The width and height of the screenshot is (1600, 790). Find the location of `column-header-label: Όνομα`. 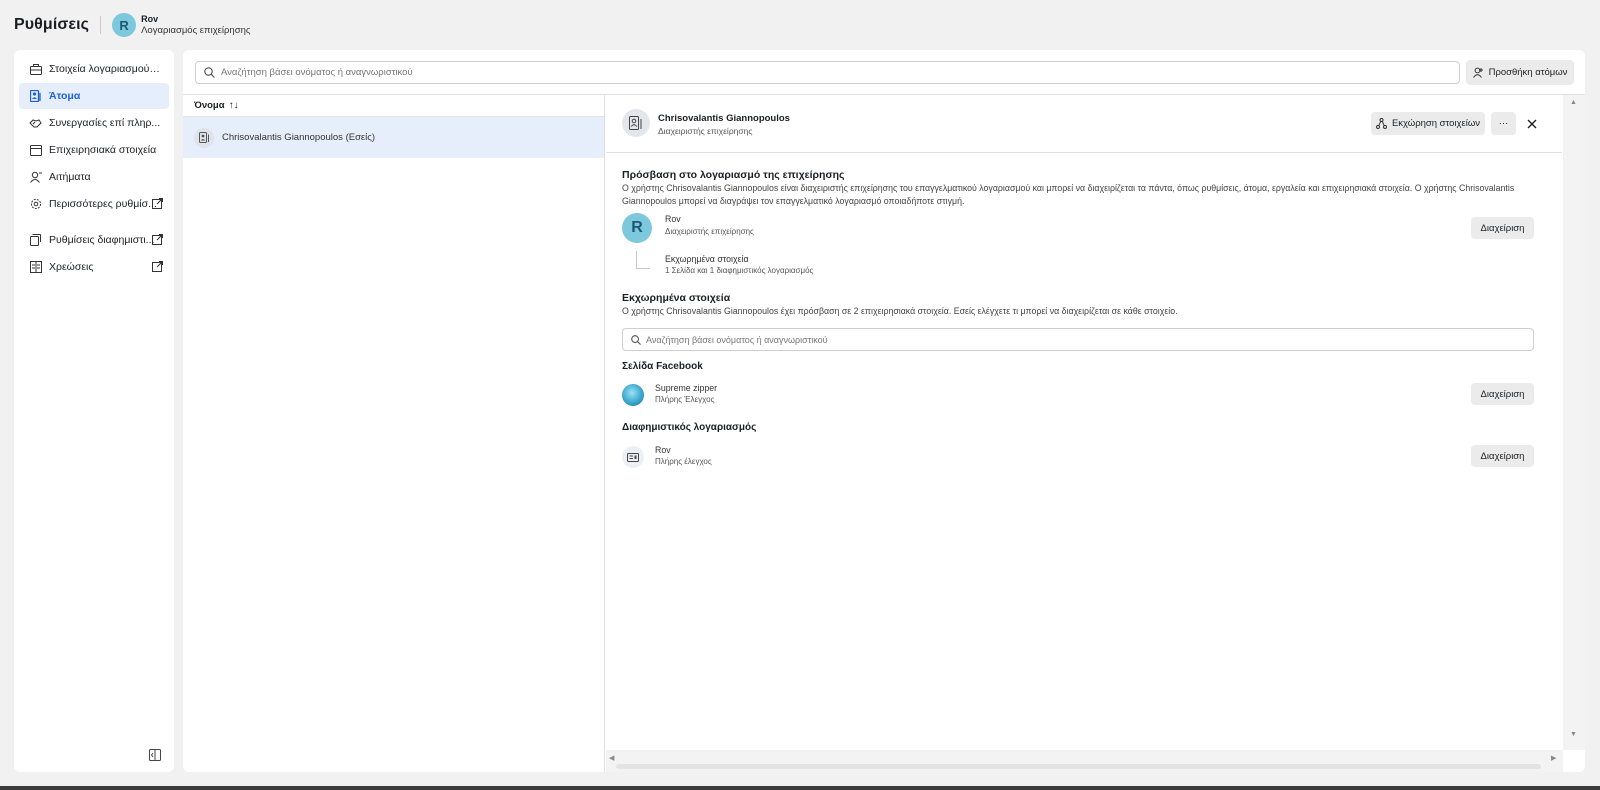

column-header-label: Όνομα is located at coordinates (209, 105).